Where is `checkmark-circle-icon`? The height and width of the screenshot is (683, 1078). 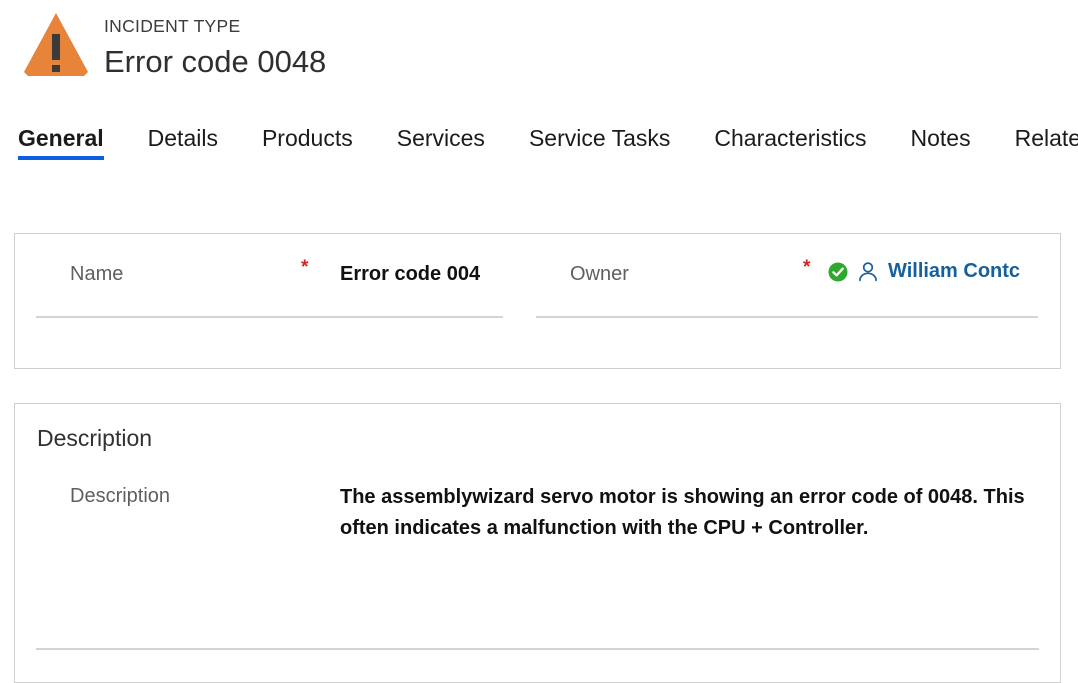 checkmark-circle-icon is located at coordinates (838, 272).